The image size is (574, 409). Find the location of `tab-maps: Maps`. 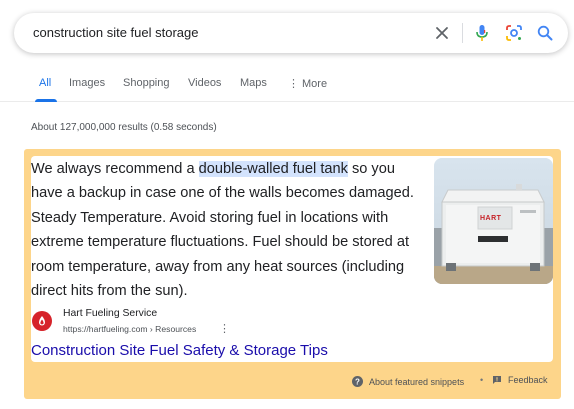

tab-maps: Maps is located at coordinates (253, 83).